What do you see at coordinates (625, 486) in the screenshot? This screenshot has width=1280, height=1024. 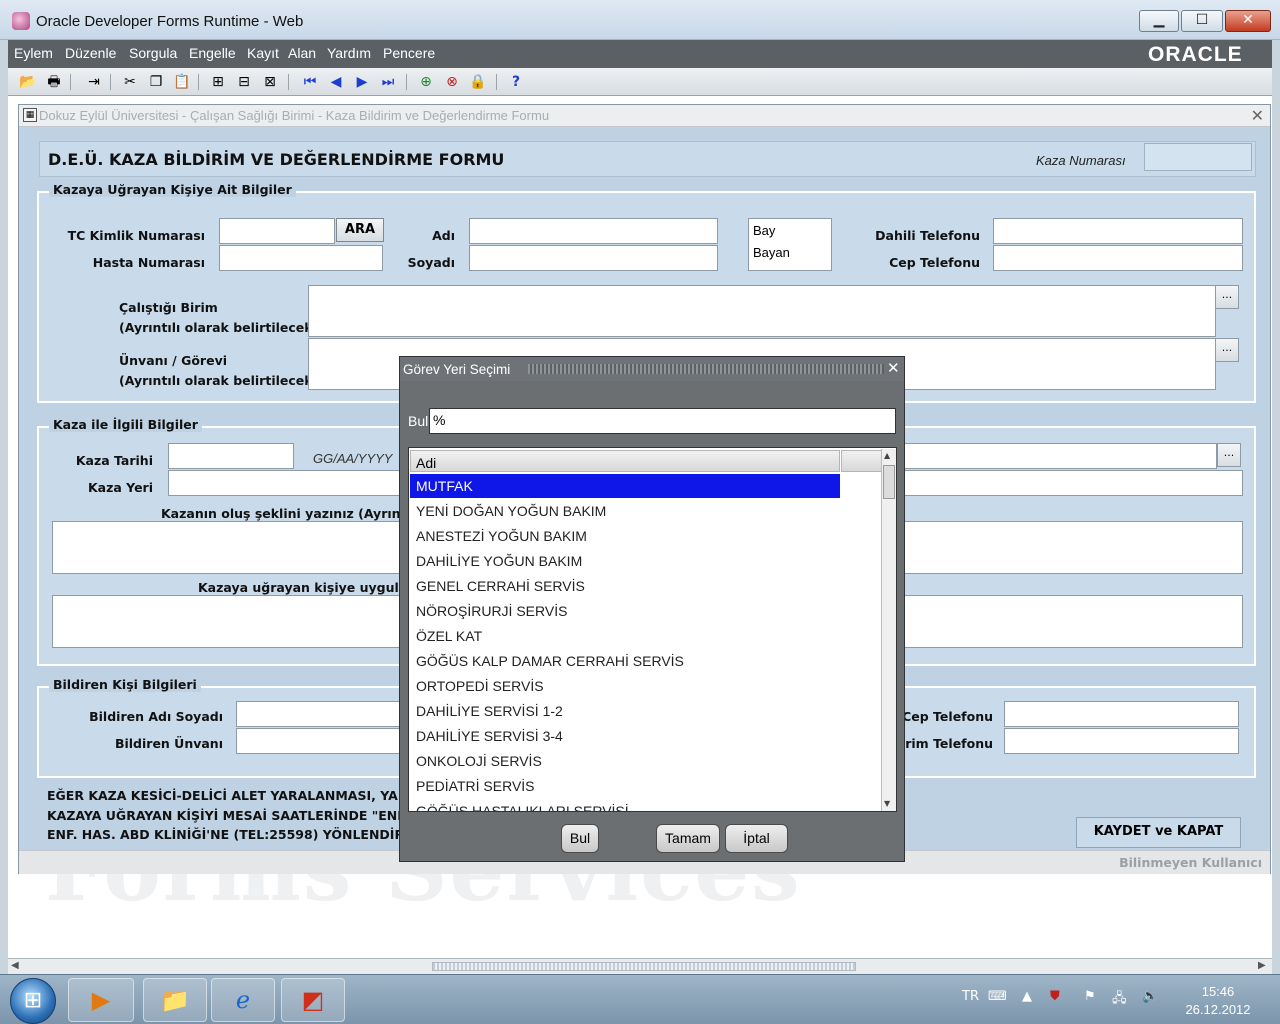 I see `list-item: MUTFAK` at bounding box center [625, 486].